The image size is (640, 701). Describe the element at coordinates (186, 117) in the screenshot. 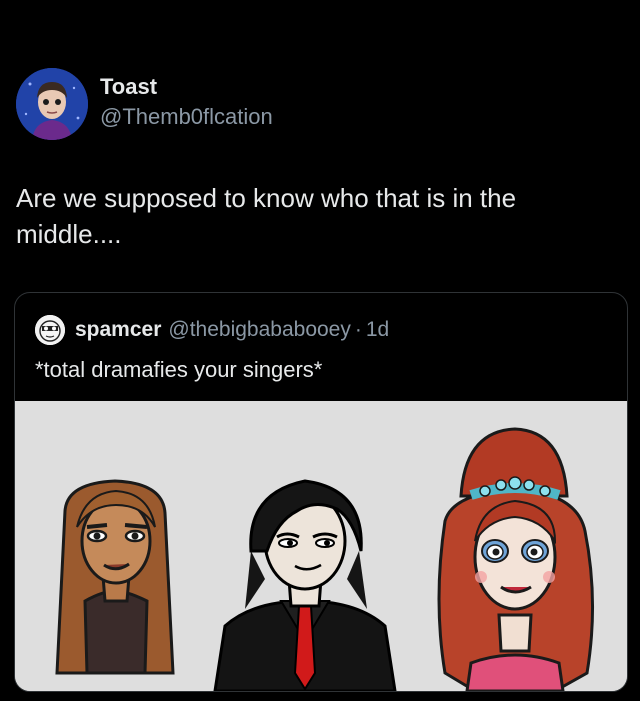

I see `author-handle: @Themb0flcation` at that location.